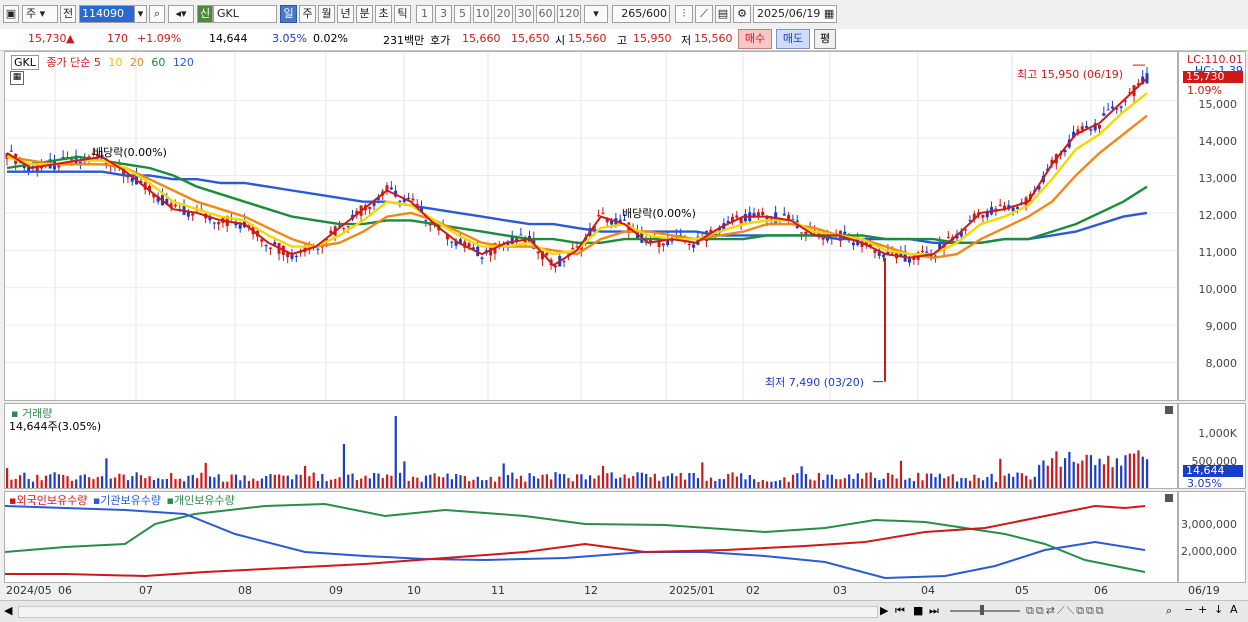  What do you see at coordinates (982, 610) in the screenshot?
I see `zoom-slider-handle` at bounding box center [982, 610].